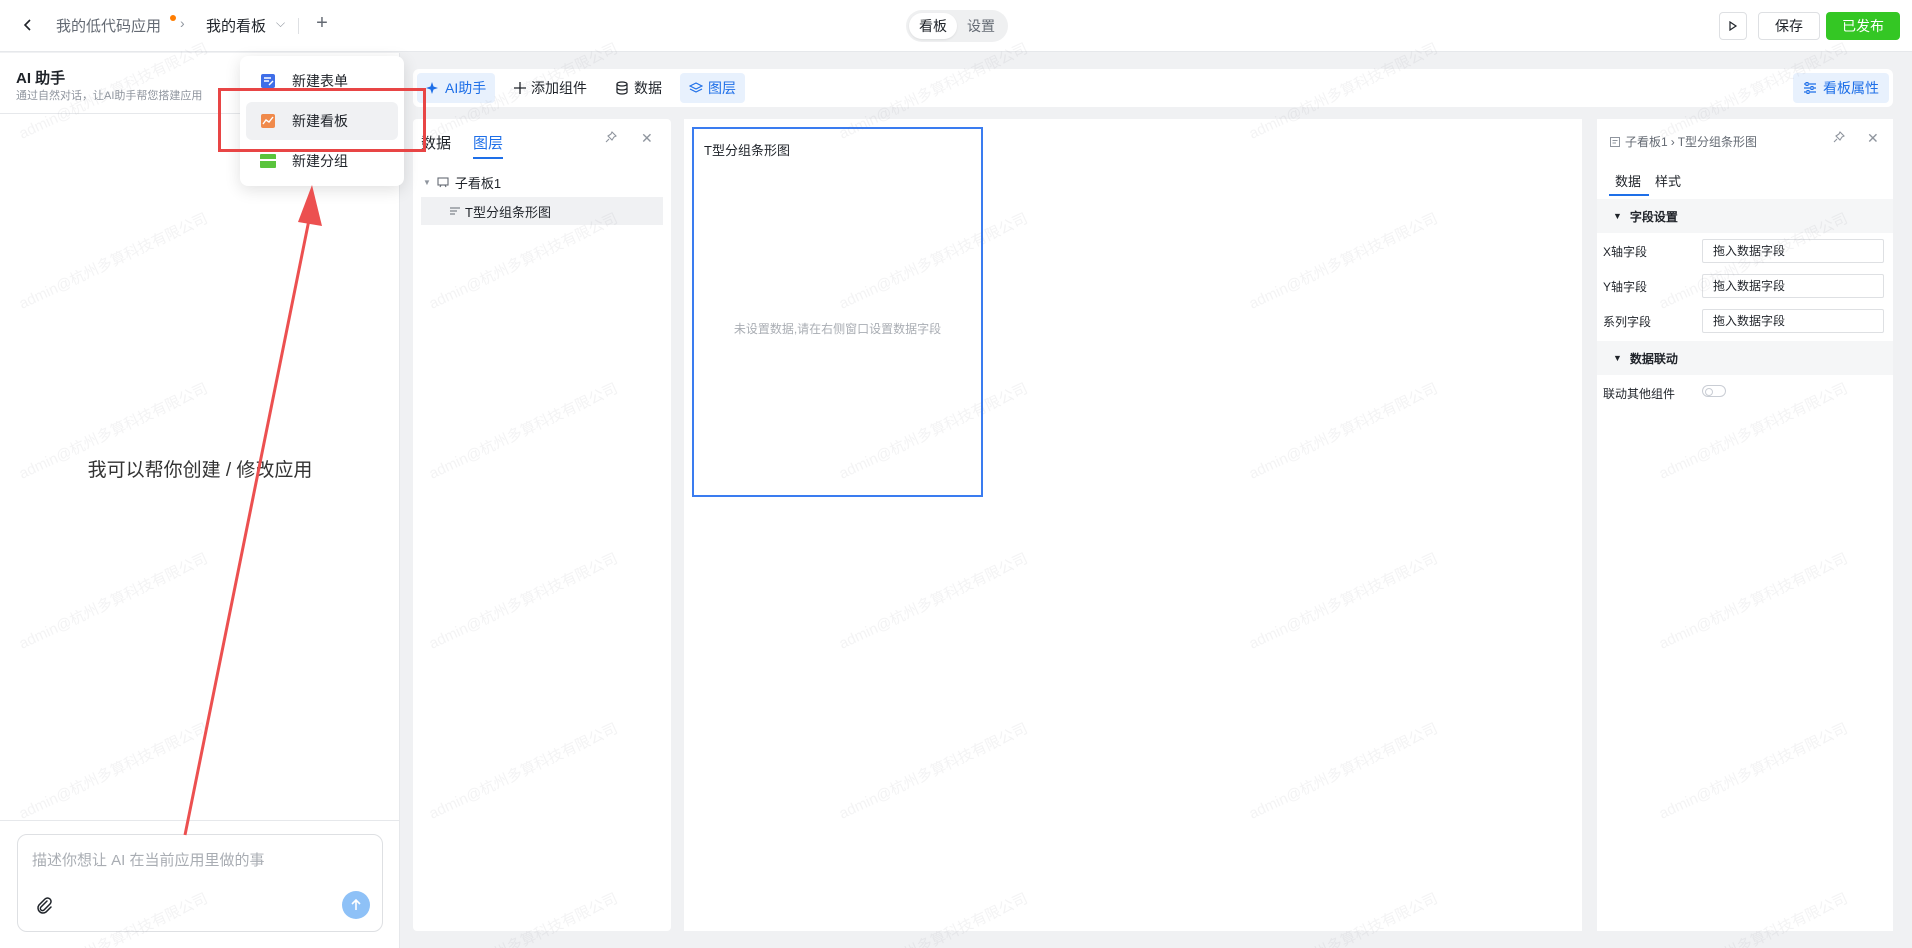 This screenshot has width=1912, height=948. What do you see at coordinates (433, 88) in the screenshot?
I see `sparkle-icon` at bounding box center [433, 88].